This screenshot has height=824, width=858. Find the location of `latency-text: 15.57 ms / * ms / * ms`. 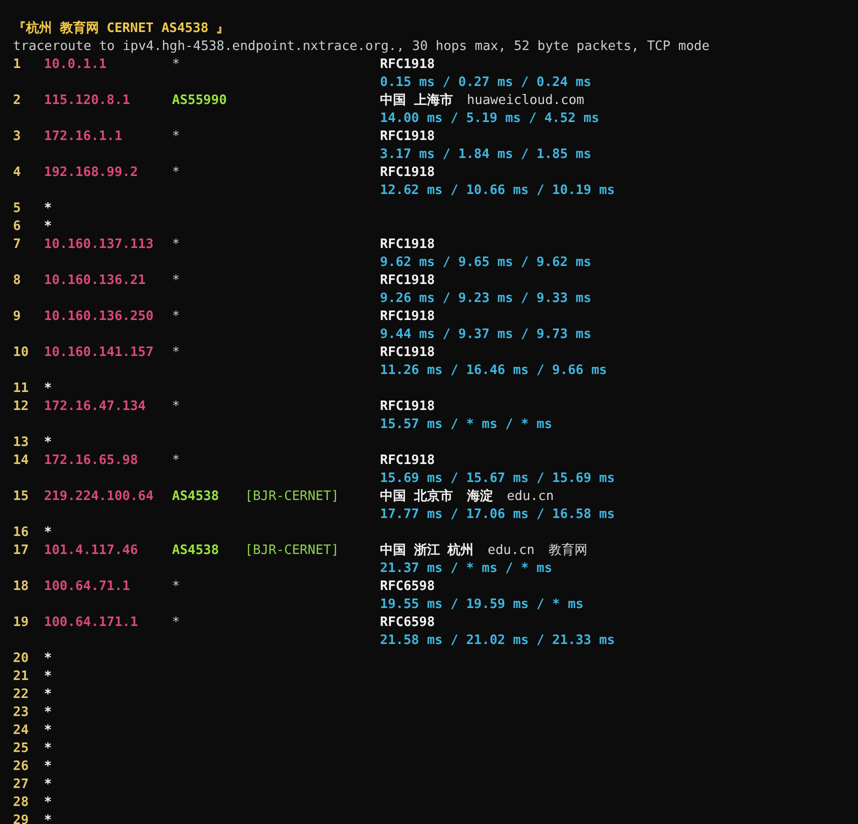

latency-text: 15.57 ms / * ms / * ms is located at coordinates (466, 425).